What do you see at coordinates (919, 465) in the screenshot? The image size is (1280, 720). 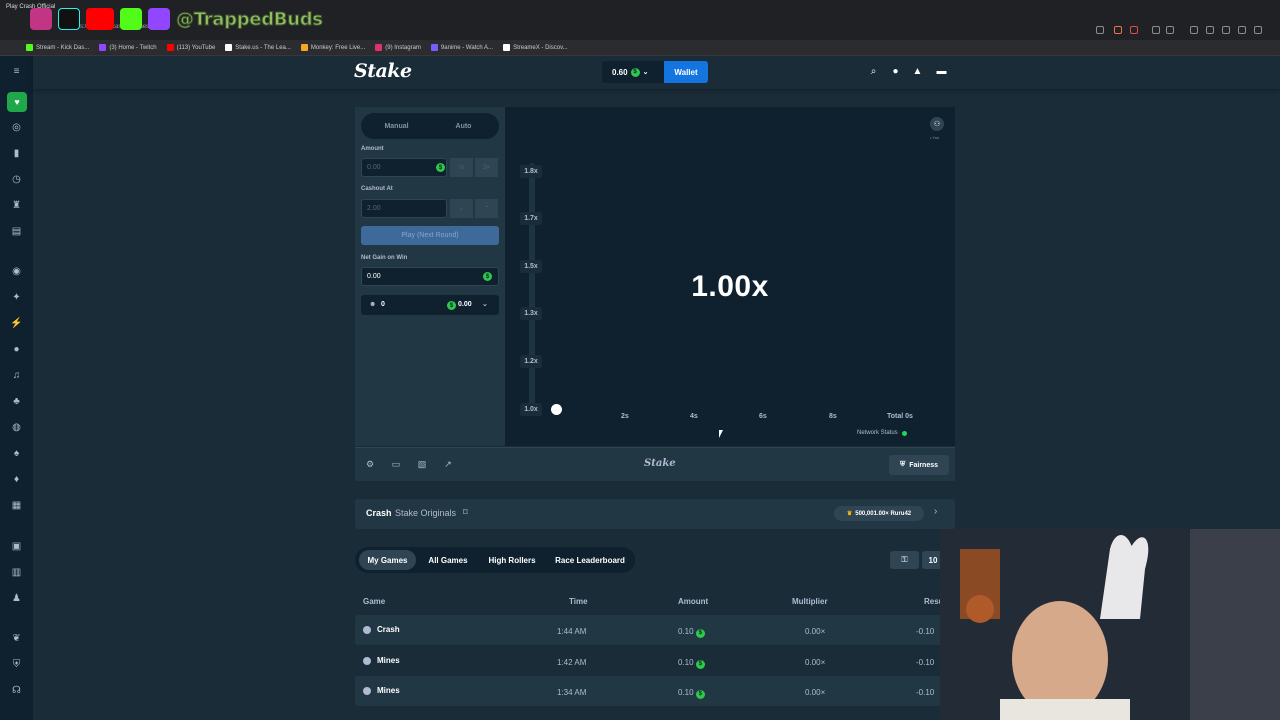 I see `fairness-button: ⛨ Fairness` at bounding box center [919, 465].